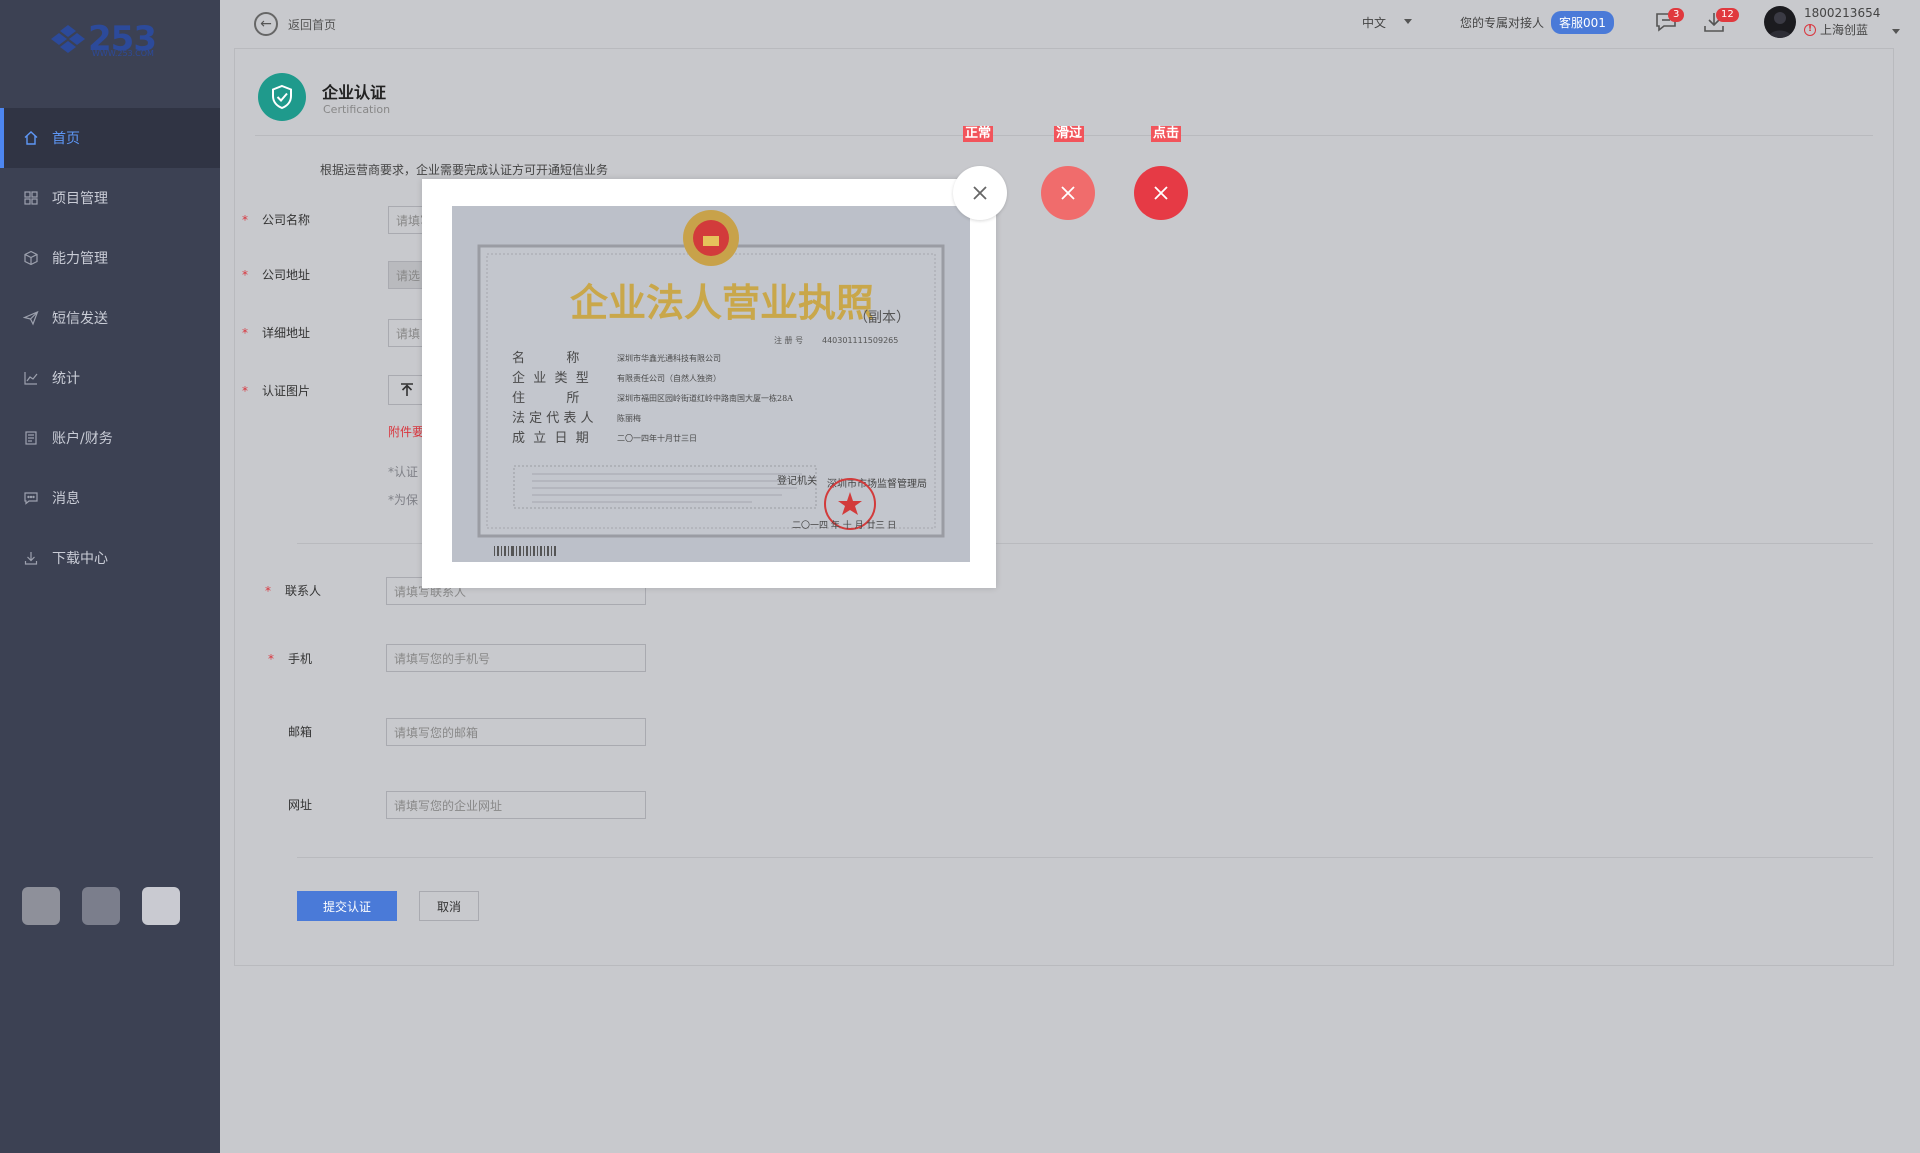 The image size is (1920, 1153). I want to click on website-label: 网址, so click(299, 805).